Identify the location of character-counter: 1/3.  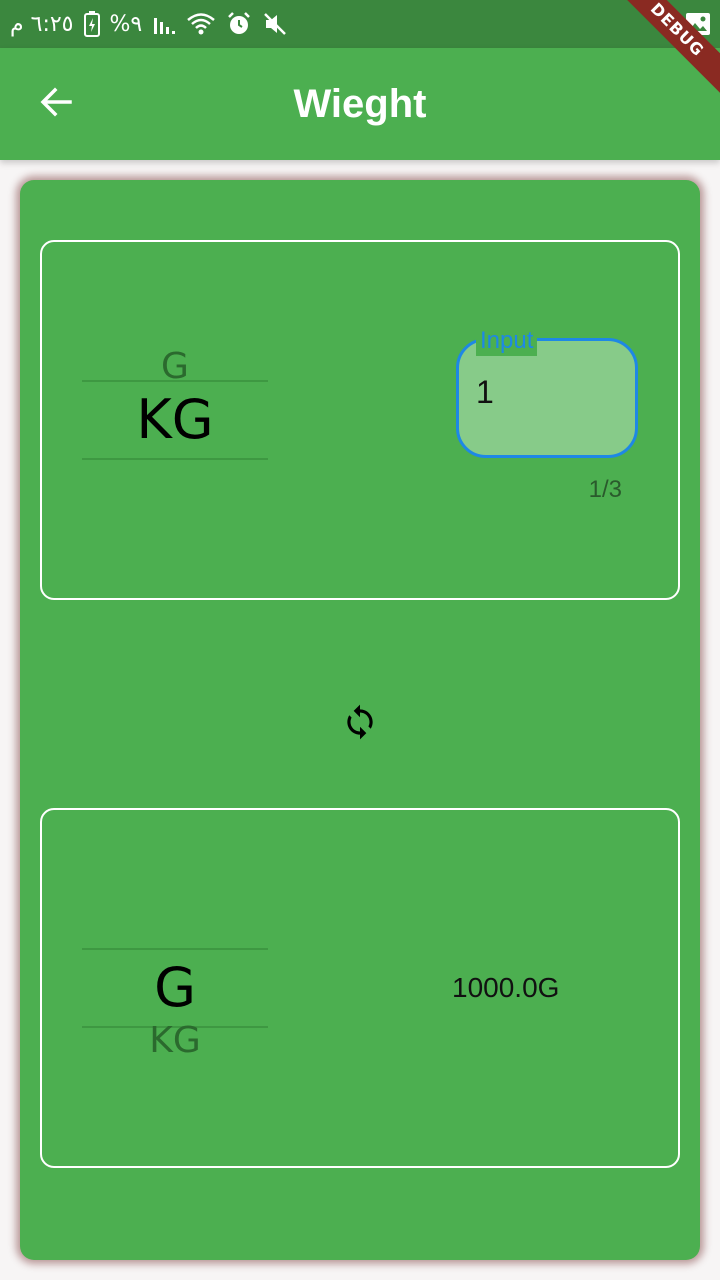
(605, 489).